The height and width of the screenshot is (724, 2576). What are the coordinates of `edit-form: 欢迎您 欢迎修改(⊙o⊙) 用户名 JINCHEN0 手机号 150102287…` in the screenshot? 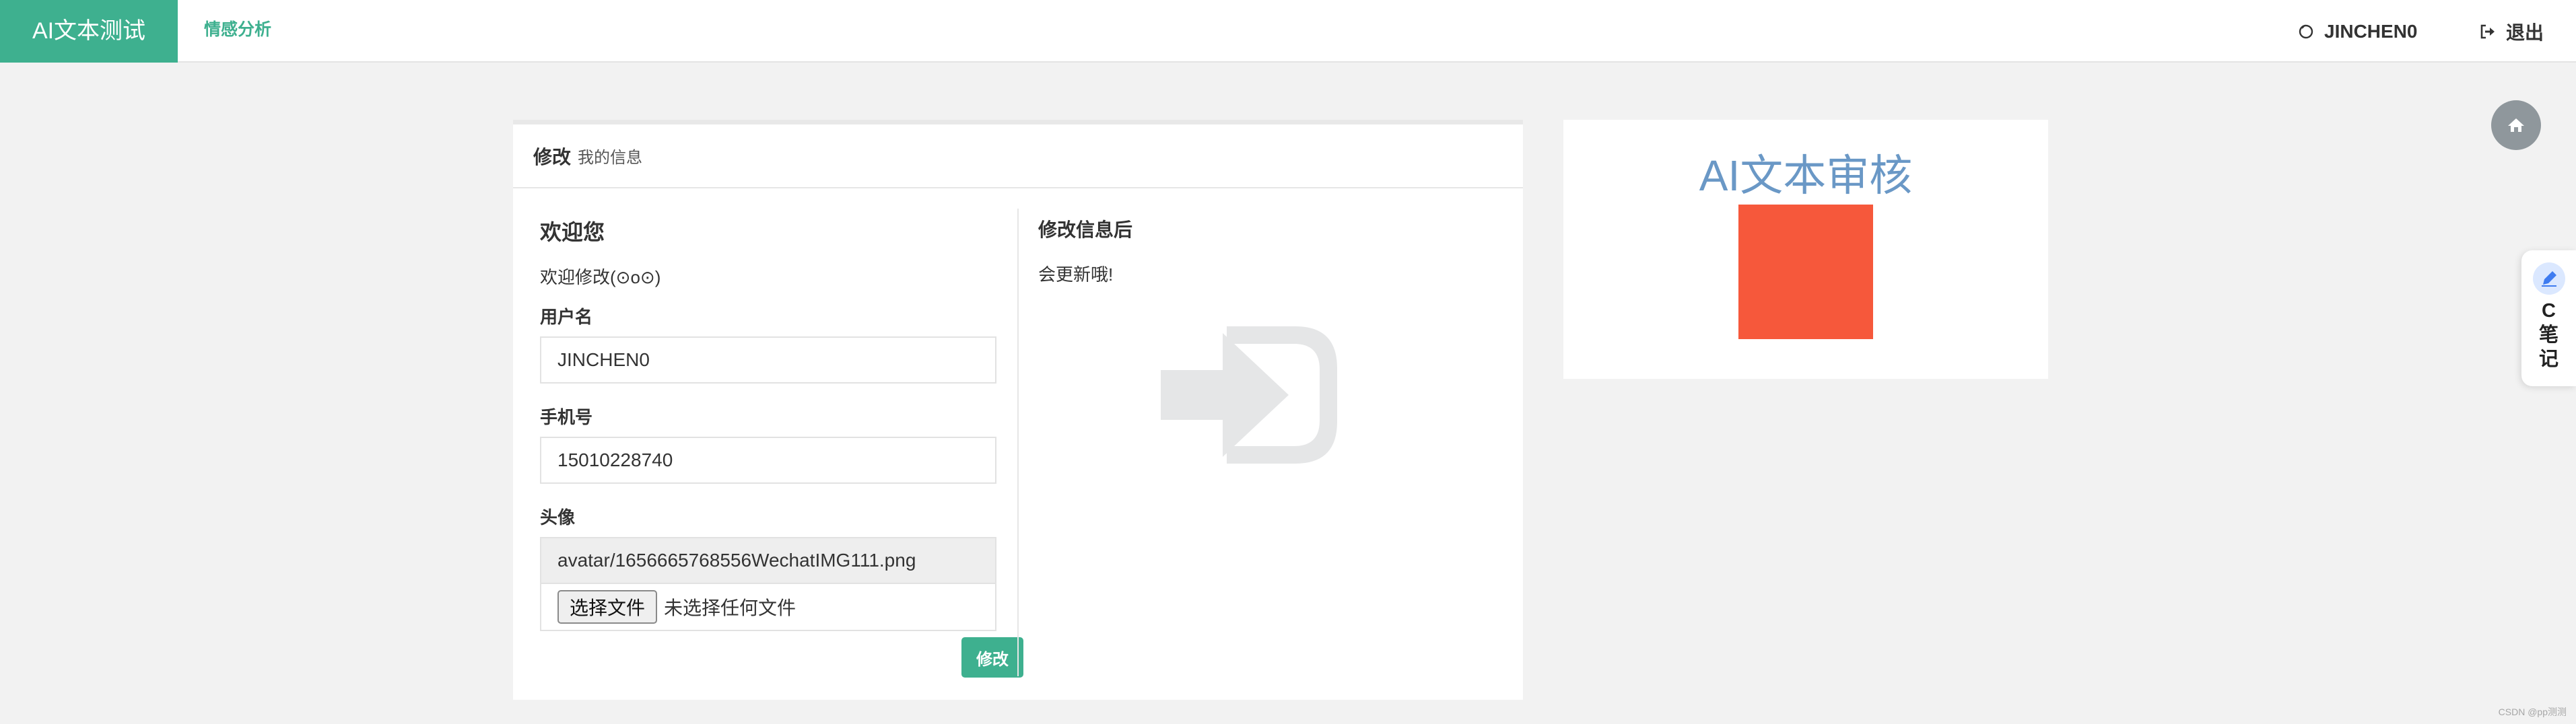 It's located at (782, 443).